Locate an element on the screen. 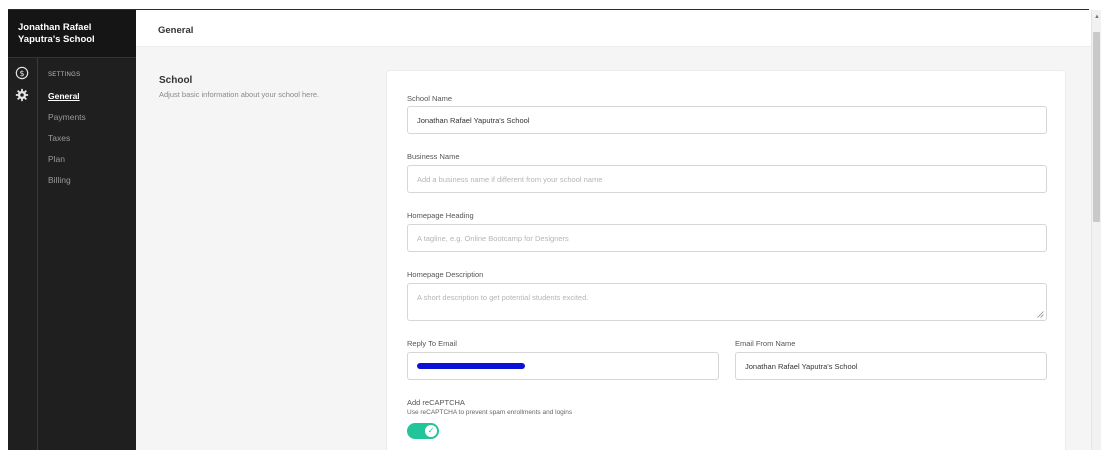 Image resolution: width=1101 pixels, height=450 pixels. dollar-circle-icon: $ is located at coordinates (22, 73).